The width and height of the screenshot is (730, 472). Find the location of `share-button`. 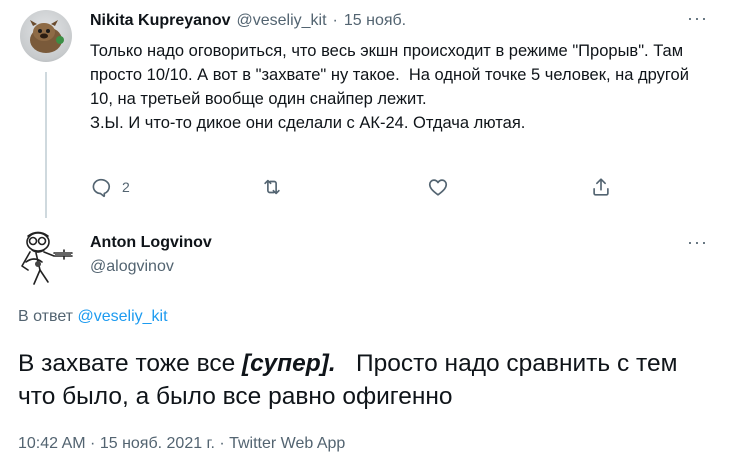

share-button is located at coordinates (601, 187).